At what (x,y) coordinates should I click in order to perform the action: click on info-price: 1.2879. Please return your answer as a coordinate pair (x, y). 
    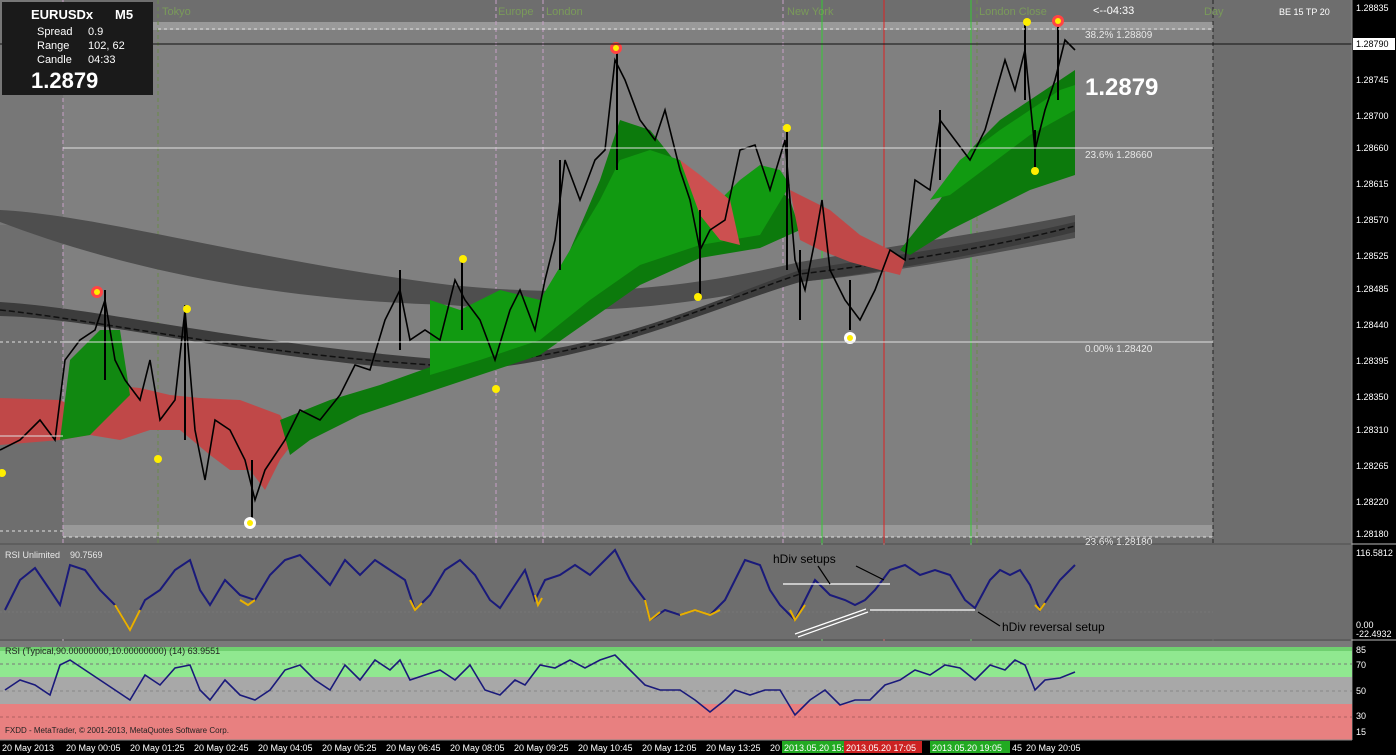
    Looking at the image, I should click on (64, 80).